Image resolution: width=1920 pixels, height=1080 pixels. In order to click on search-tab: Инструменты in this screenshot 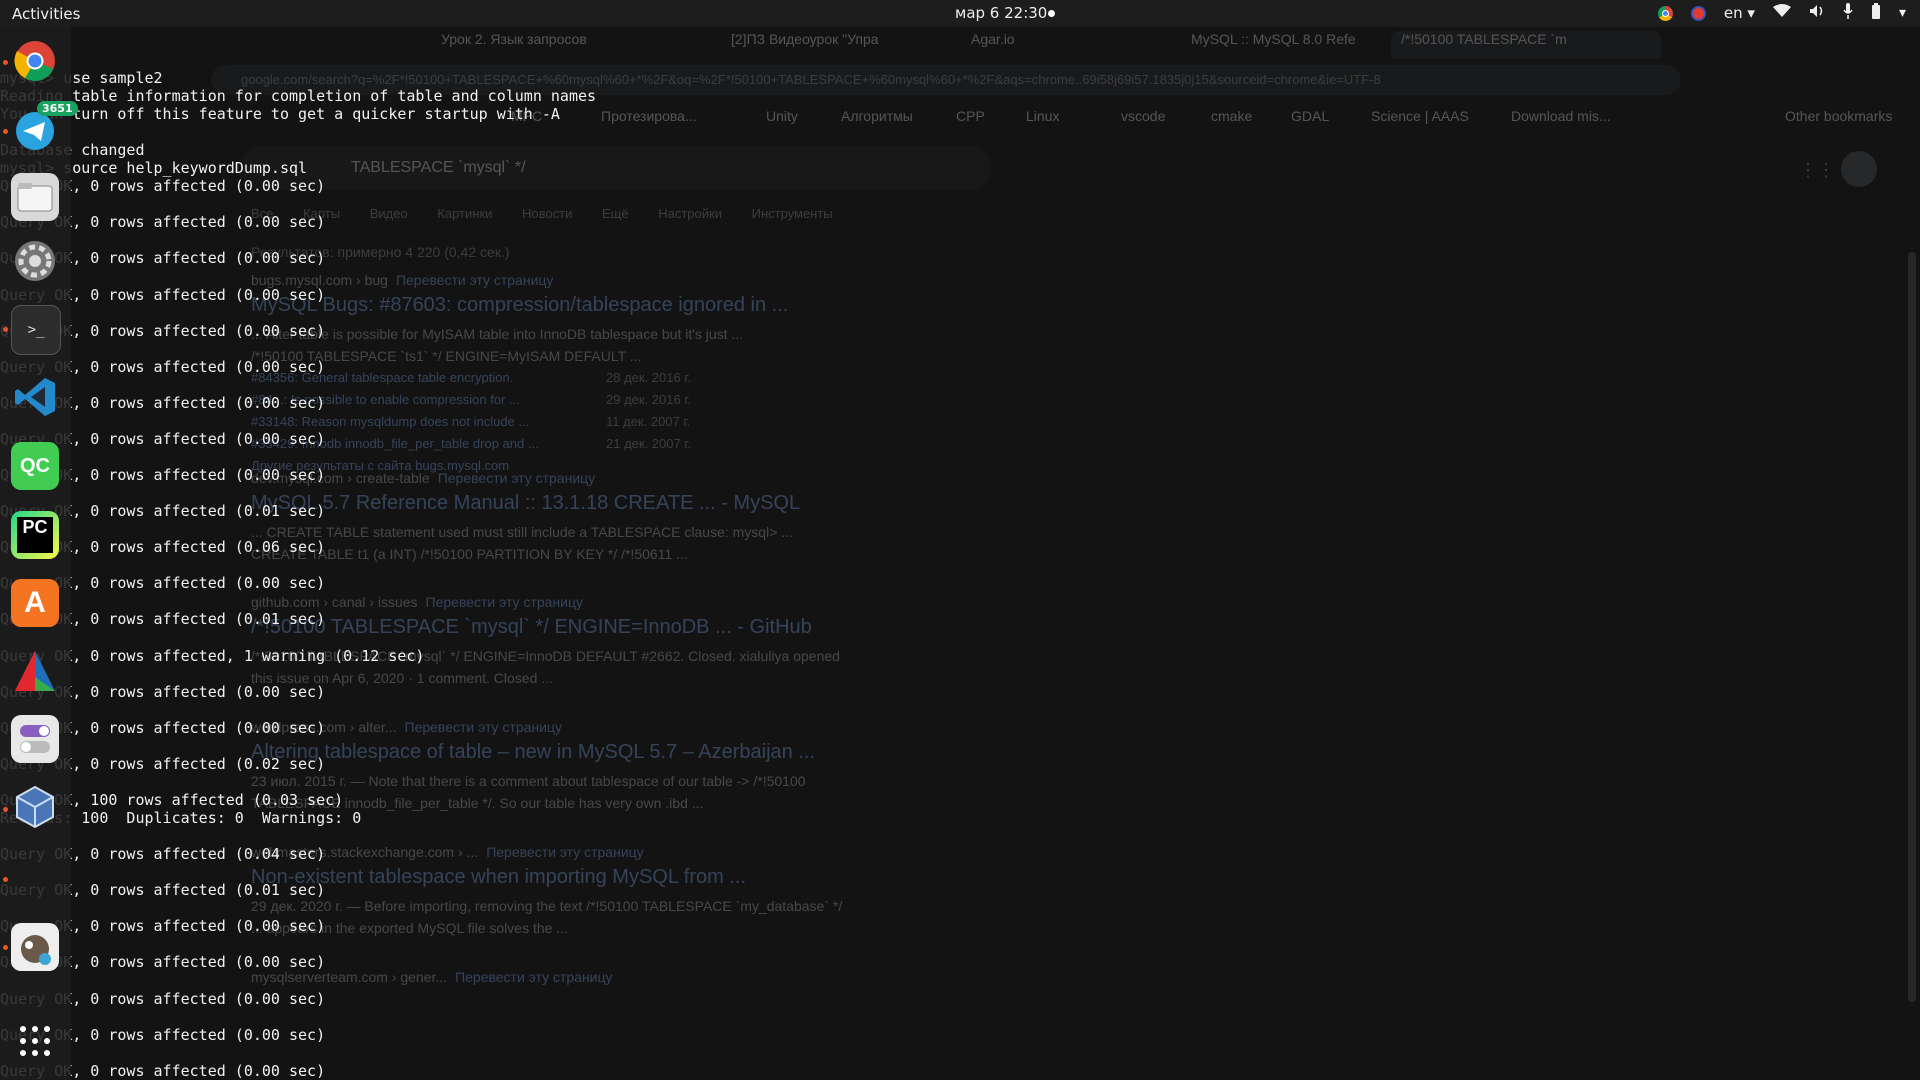, I will do `click(792, 213)`.